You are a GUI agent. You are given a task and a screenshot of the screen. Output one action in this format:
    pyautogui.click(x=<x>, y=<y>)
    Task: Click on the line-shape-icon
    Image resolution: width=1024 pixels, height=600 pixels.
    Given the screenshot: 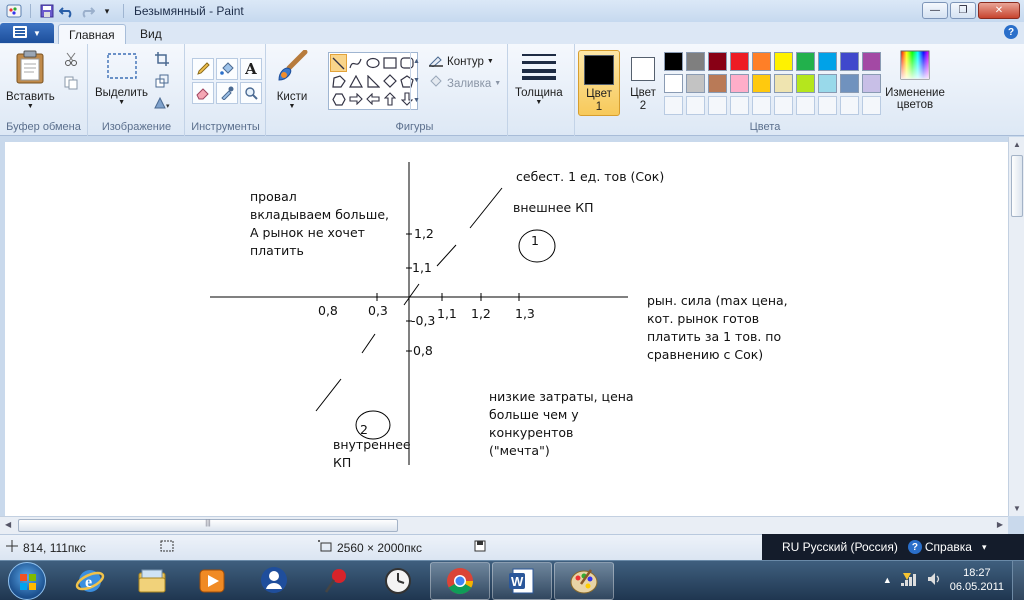 What is the action you would take?
    pyautogui.click(x=338, y=63)
    